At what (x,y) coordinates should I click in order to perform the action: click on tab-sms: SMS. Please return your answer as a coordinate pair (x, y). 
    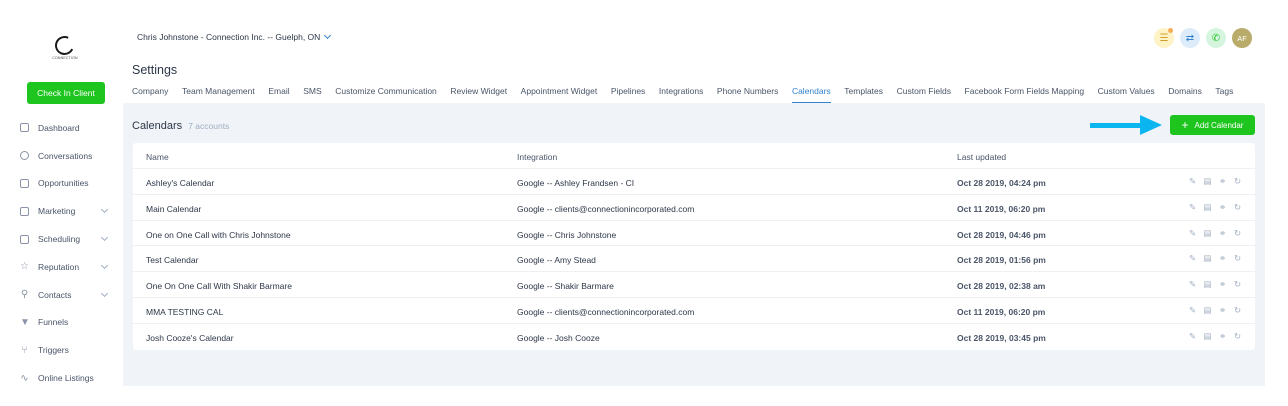
    Looking at the image, I should click on (312, 91).